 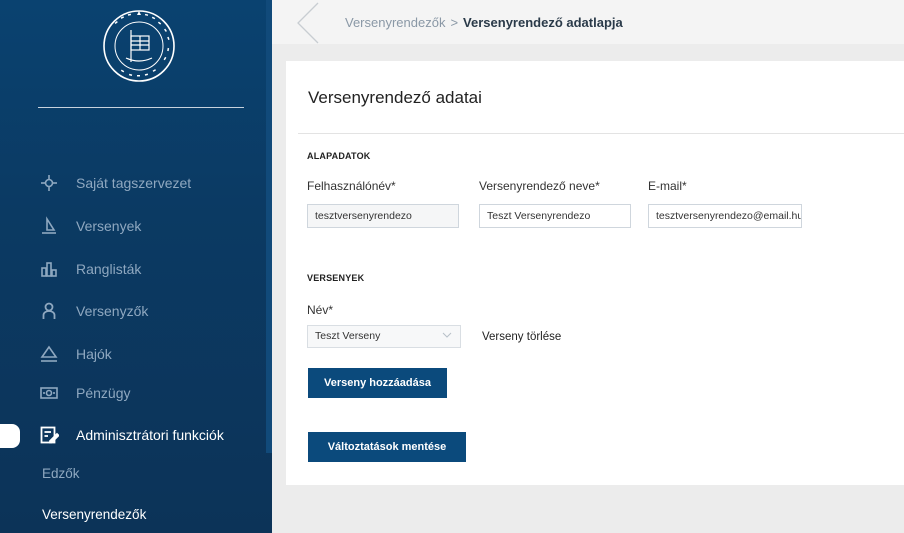 I want to click on sidebar-item-races: Versenyek, so click(x=89, y=226).